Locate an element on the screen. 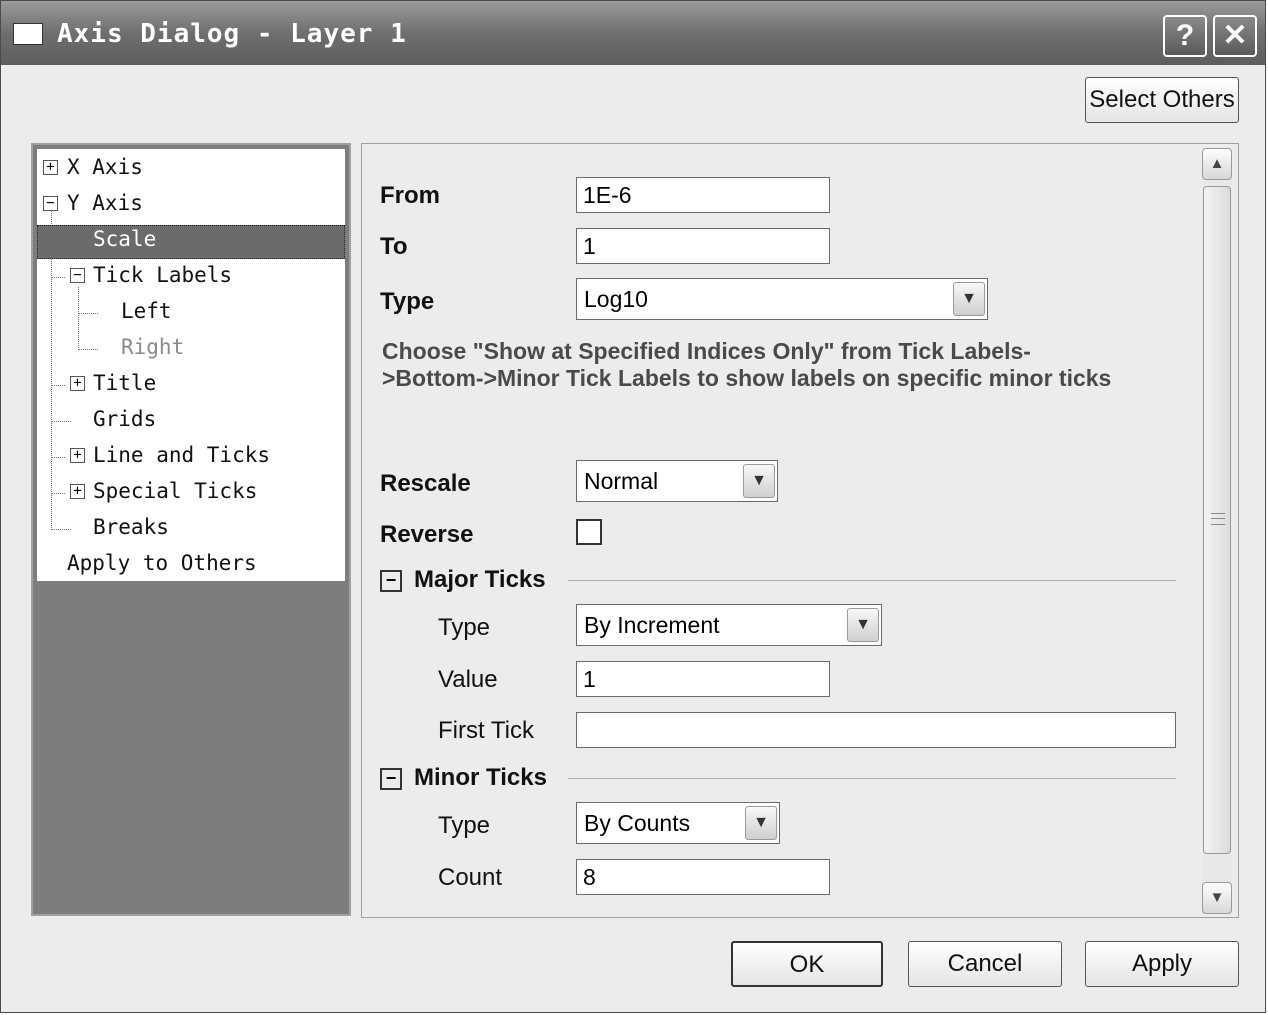  major-type-select: By Increment ▼ is located at coordinates (729, 625).